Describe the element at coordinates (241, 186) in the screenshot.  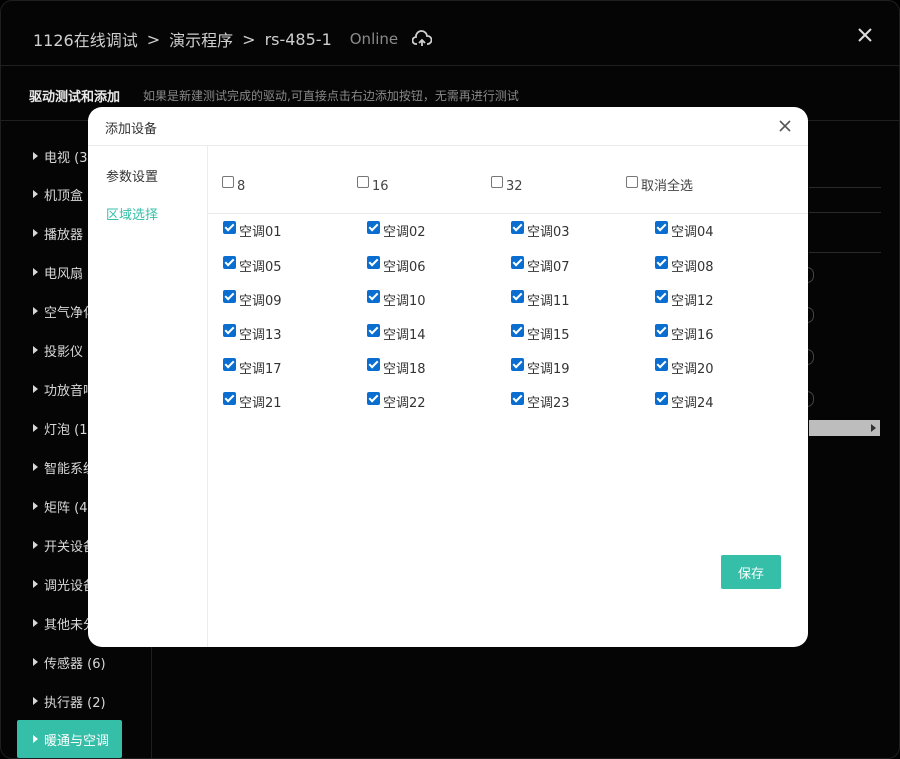
I see `checkbox-label: 8` at that location.